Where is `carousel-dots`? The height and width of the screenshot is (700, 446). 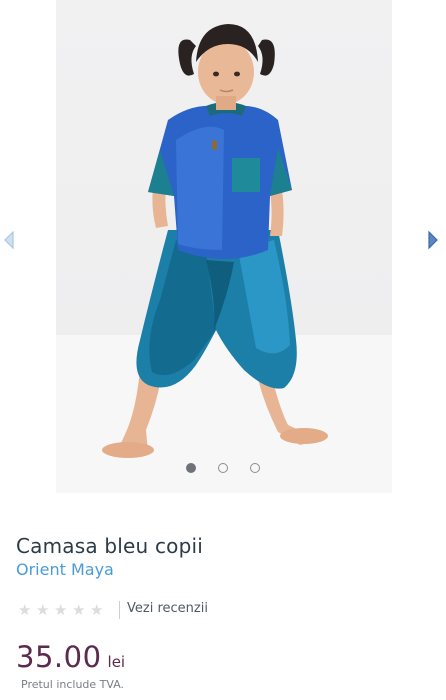
carousel-dots is located at coordinates (223, 471).